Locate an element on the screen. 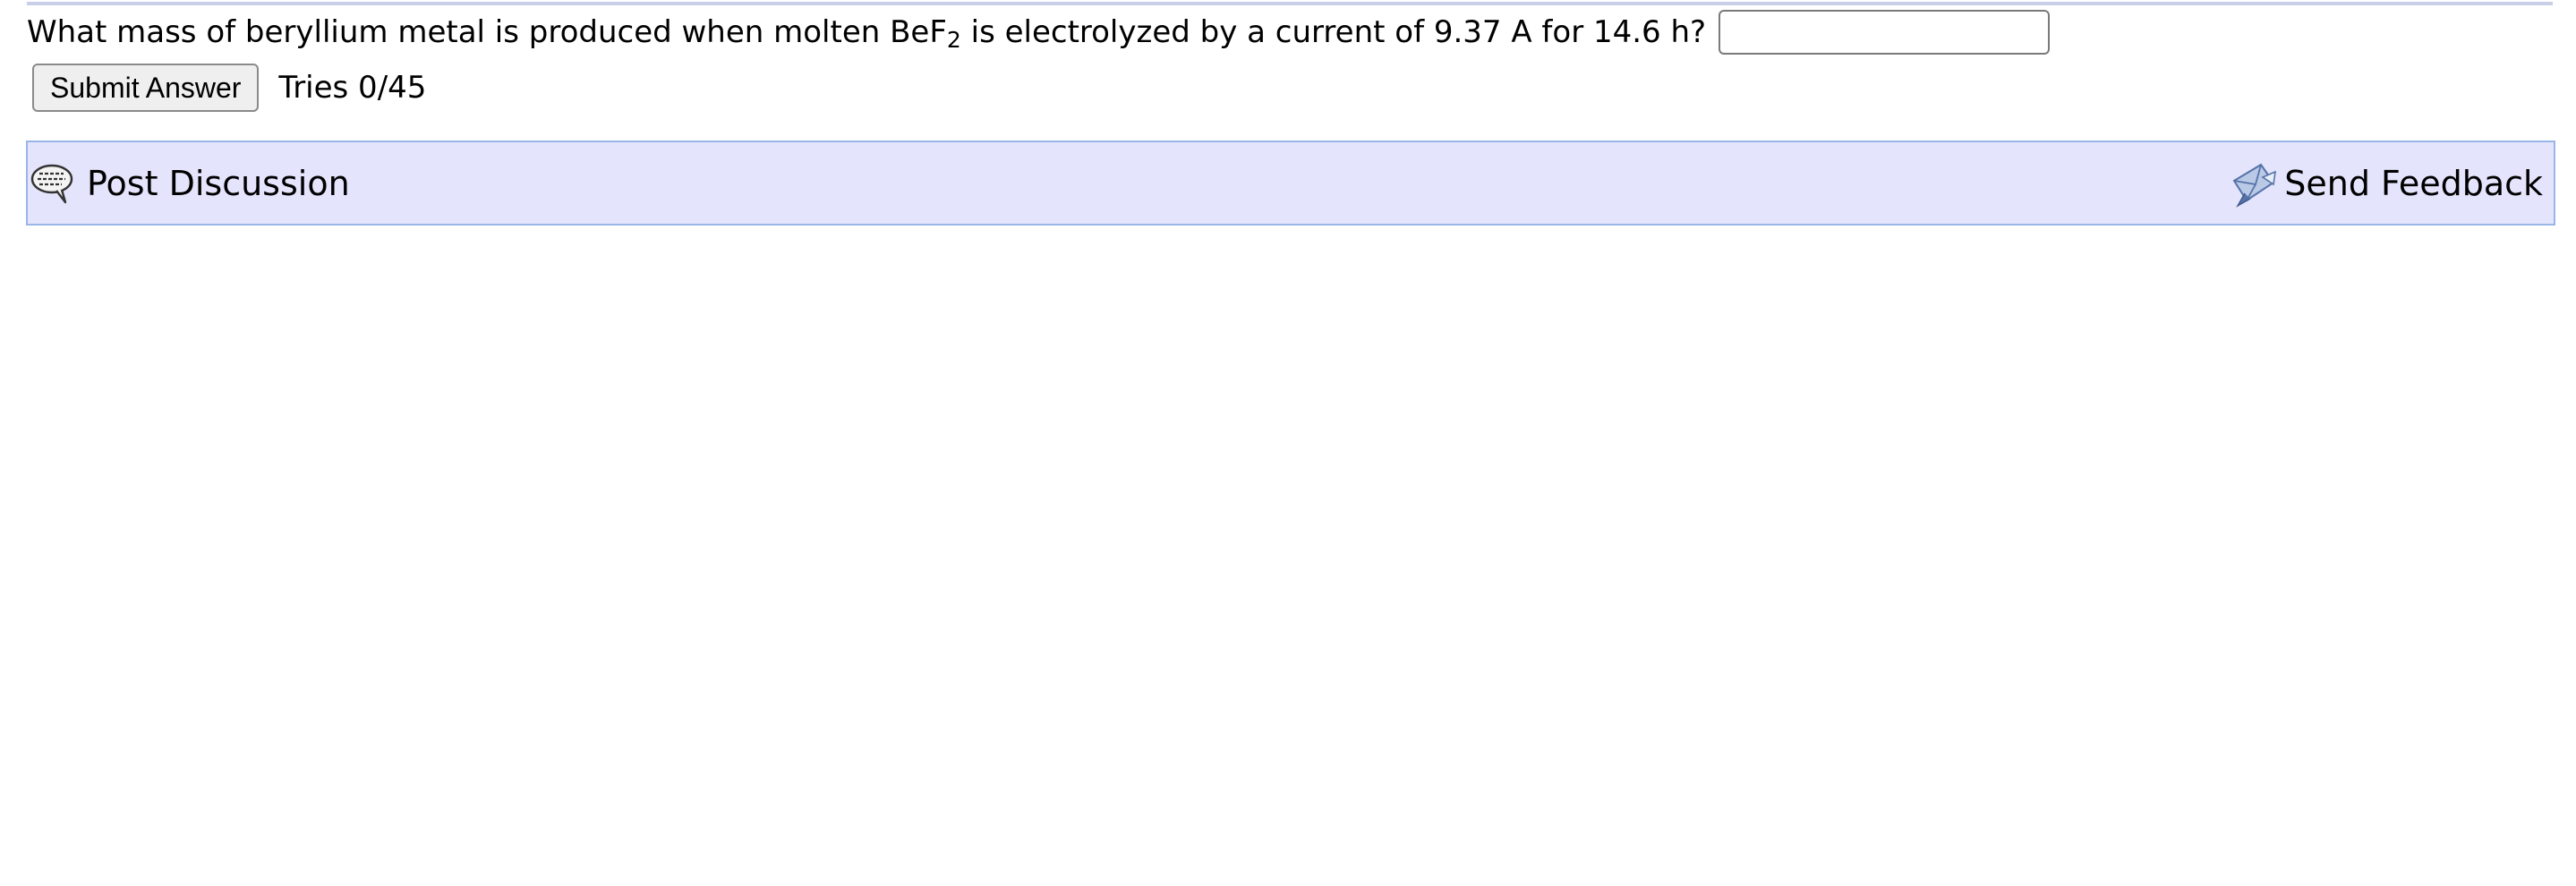 Image resolution: width=2576 pixels, height=886 pixels. post-discussion-link: Post Discussion is located at coordinates (189, 183).